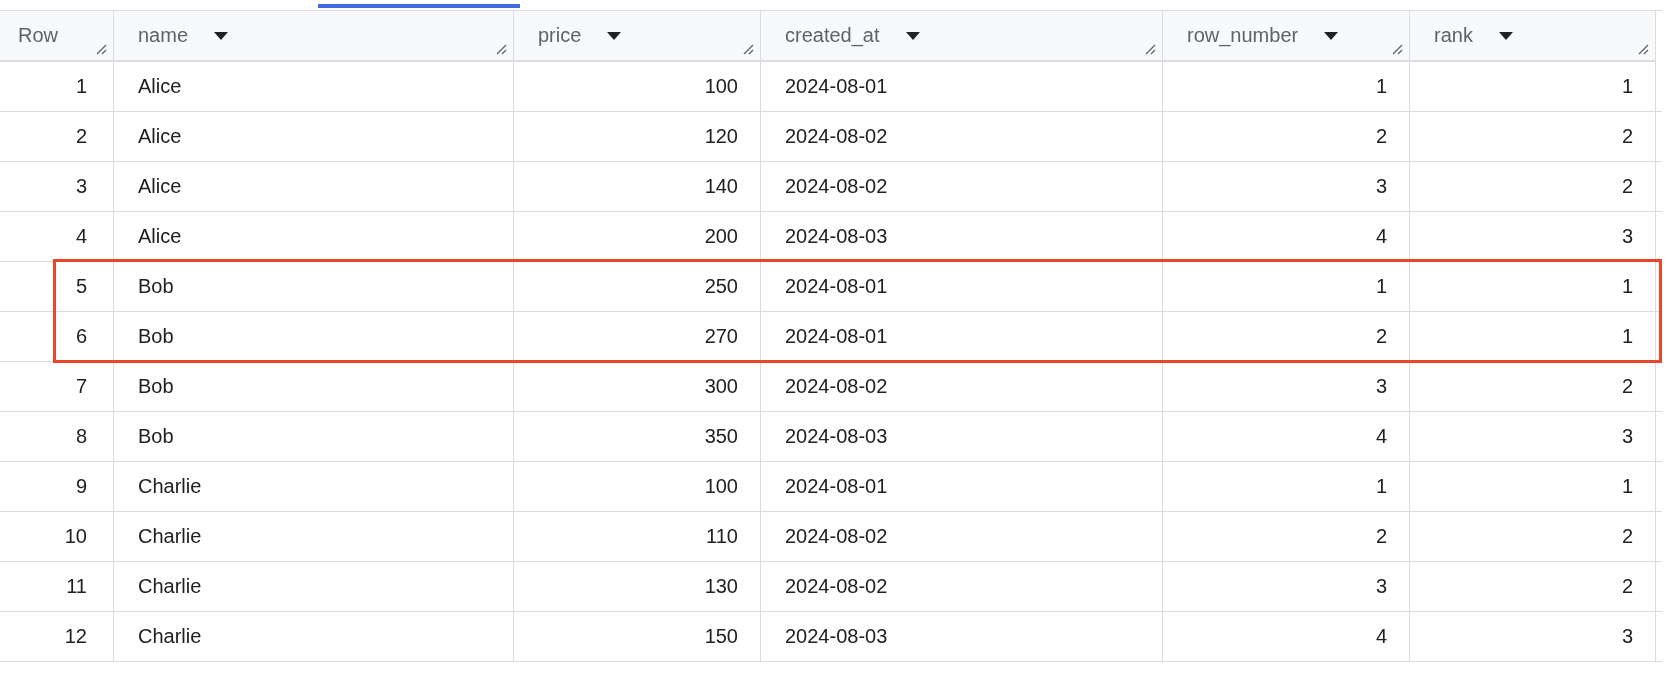  Describe the element at coordinates (57, 86) in the screenshot. I see `row-number-cell: 1` at that location.